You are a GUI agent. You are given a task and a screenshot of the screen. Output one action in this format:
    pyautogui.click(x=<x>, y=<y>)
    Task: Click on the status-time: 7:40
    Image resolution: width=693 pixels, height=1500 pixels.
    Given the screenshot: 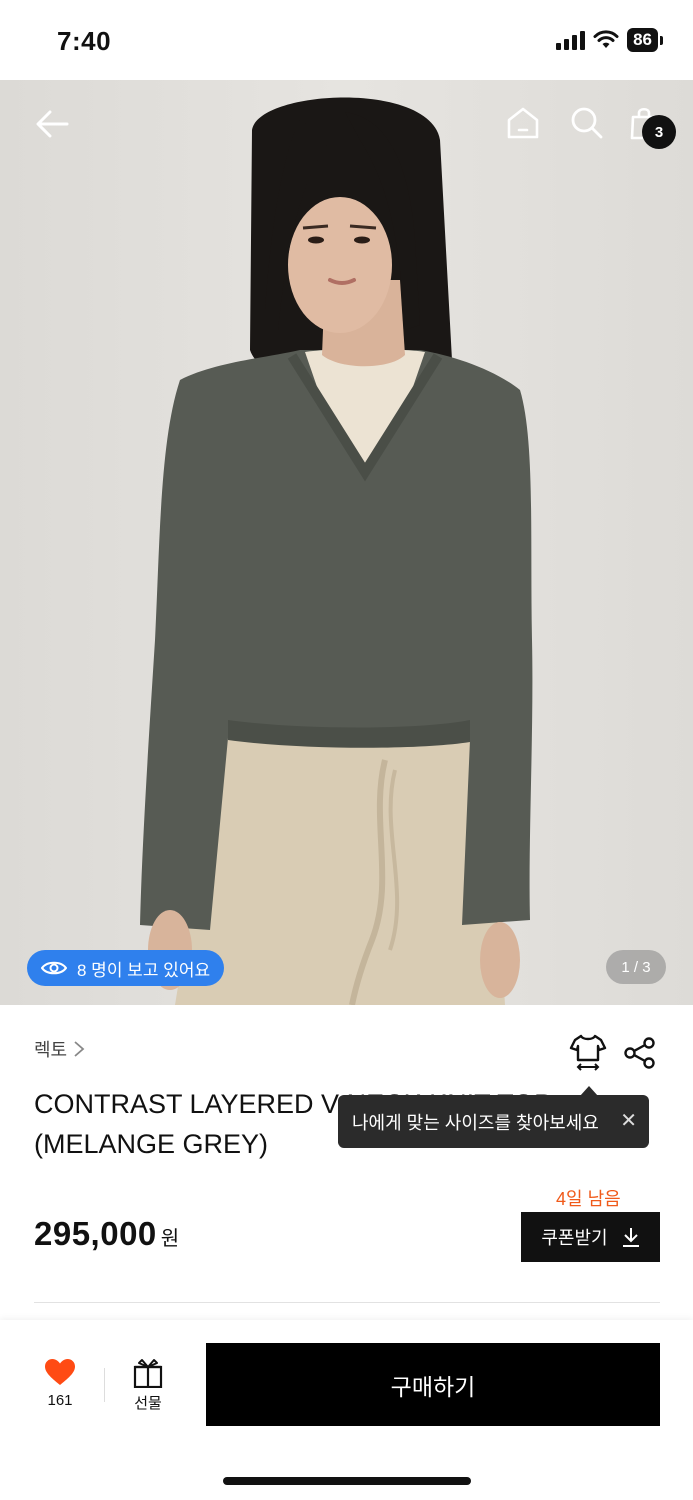 What is the action you would take?
    pyautogui.click(x=84, y=41)
    